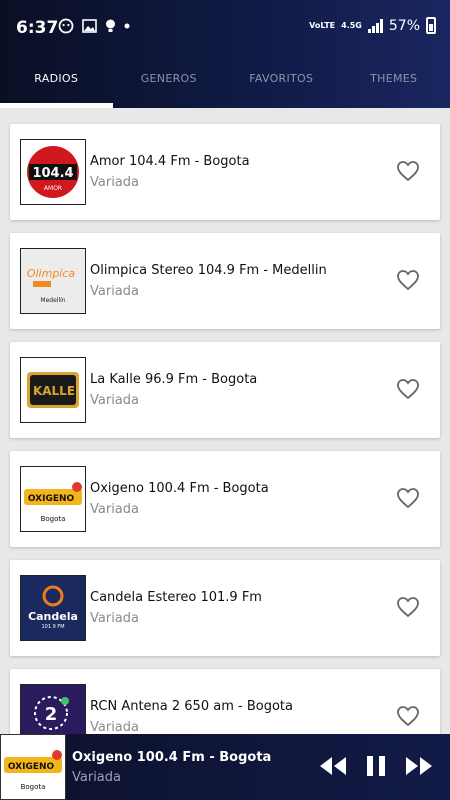 The image size is (450, 800). What do you see at coordinates (127, 26) in the screenshot?
I see `dot-icon` at bounding box center [127, 26].